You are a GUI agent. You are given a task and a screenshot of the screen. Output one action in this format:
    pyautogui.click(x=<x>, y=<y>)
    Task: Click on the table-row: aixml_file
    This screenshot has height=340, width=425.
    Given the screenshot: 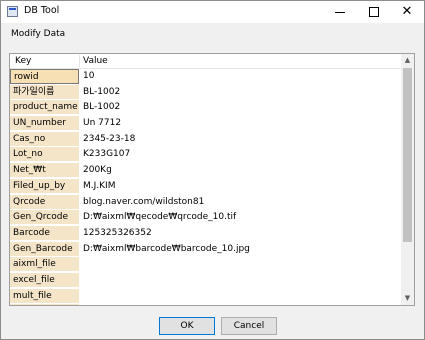 What is the action you would take?
    pyautogui.click(x=205, y=265)
    